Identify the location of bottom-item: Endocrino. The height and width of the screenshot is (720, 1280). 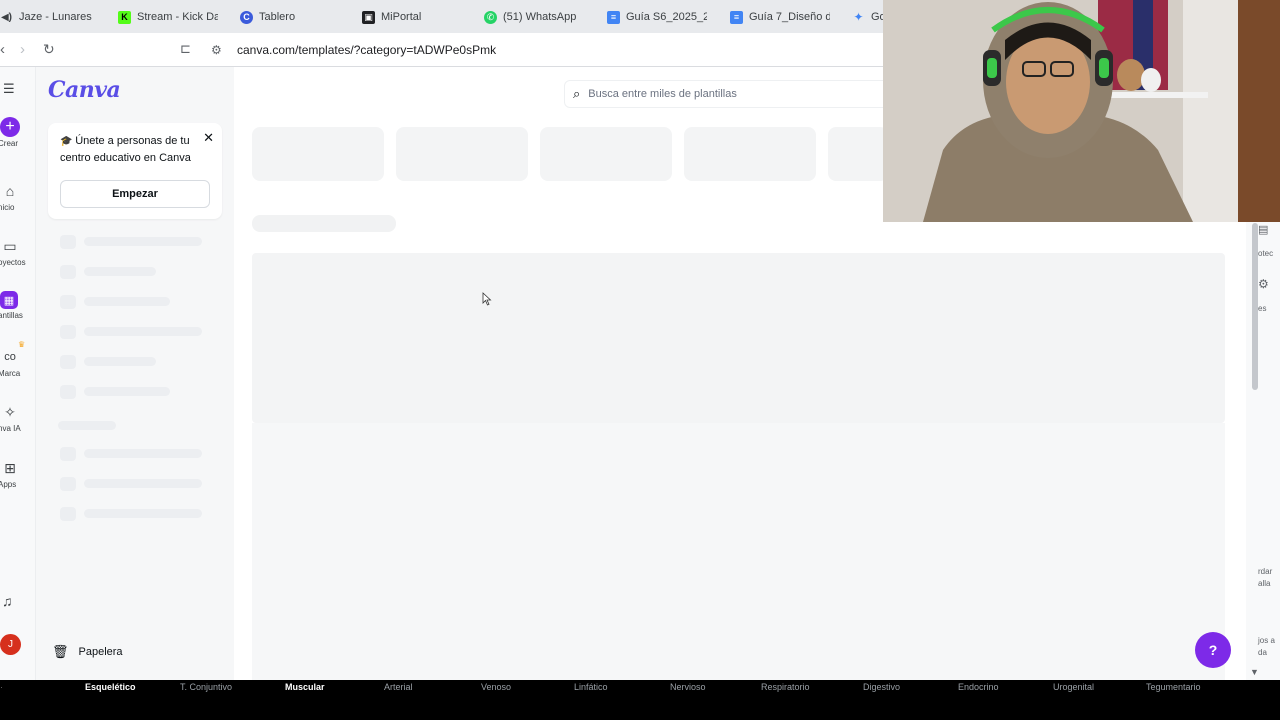
(978, 687).